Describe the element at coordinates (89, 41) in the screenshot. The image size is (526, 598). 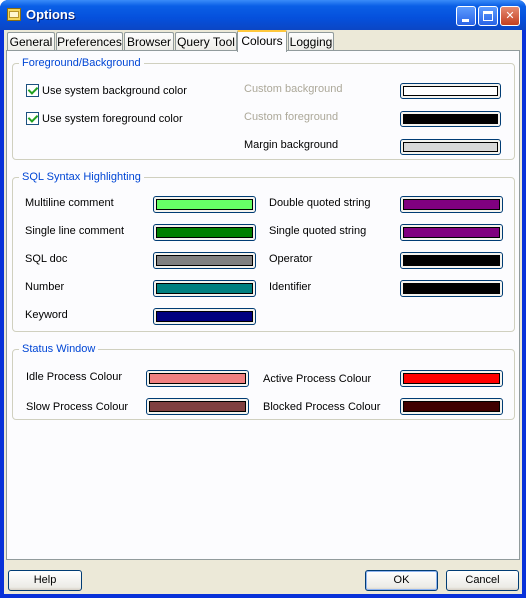
I see `tab-preferences: Preferences` at that location.